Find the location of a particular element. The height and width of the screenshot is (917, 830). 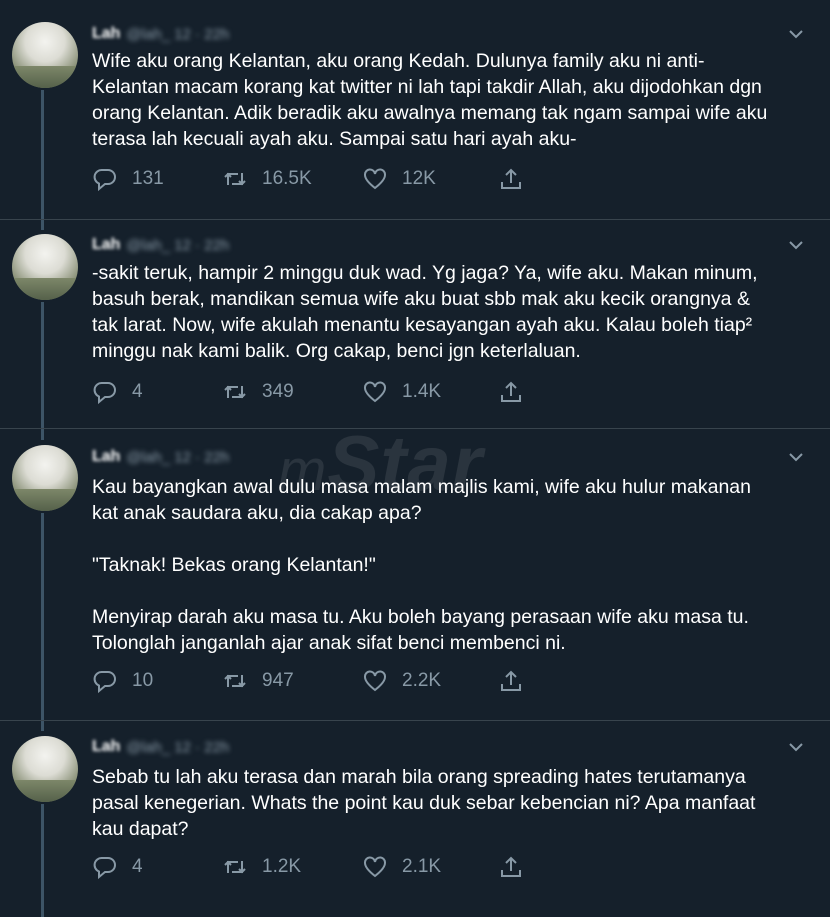

reply-button: 10 is located at coordinates (122, 681).